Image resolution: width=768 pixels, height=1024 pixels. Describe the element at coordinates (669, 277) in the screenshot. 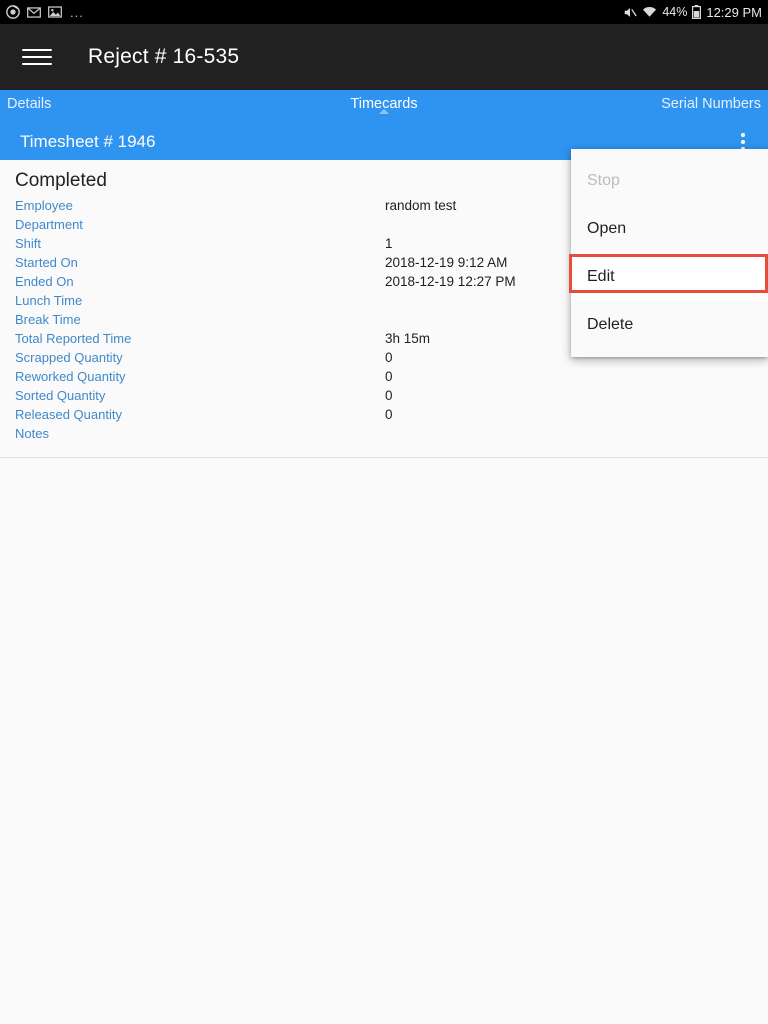

I see `menu-item-edit: Edit` at that location.